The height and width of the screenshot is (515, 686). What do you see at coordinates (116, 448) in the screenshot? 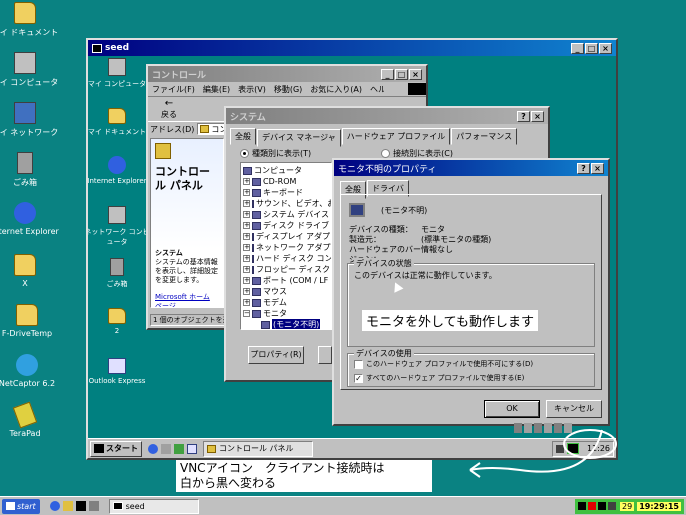
I see `remote-start-button: スタート` at bounding box center [116, 448].